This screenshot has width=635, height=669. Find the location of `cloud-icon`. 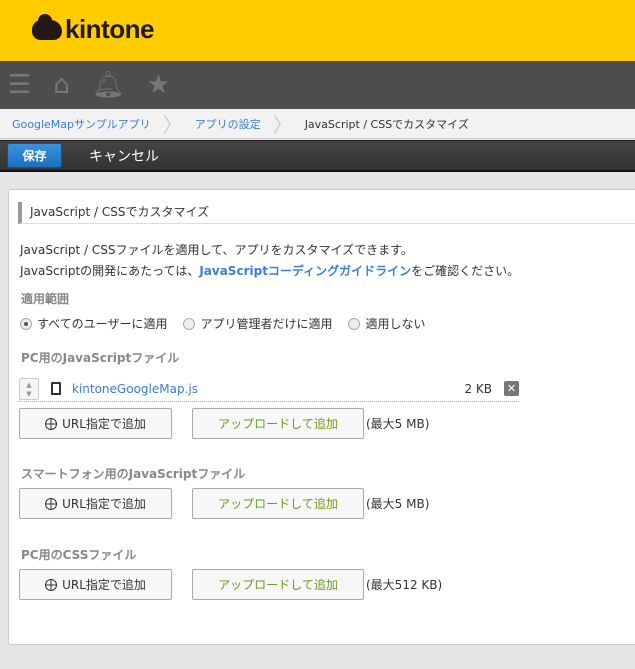

cloud-icon is located at coordinates (47, 26).